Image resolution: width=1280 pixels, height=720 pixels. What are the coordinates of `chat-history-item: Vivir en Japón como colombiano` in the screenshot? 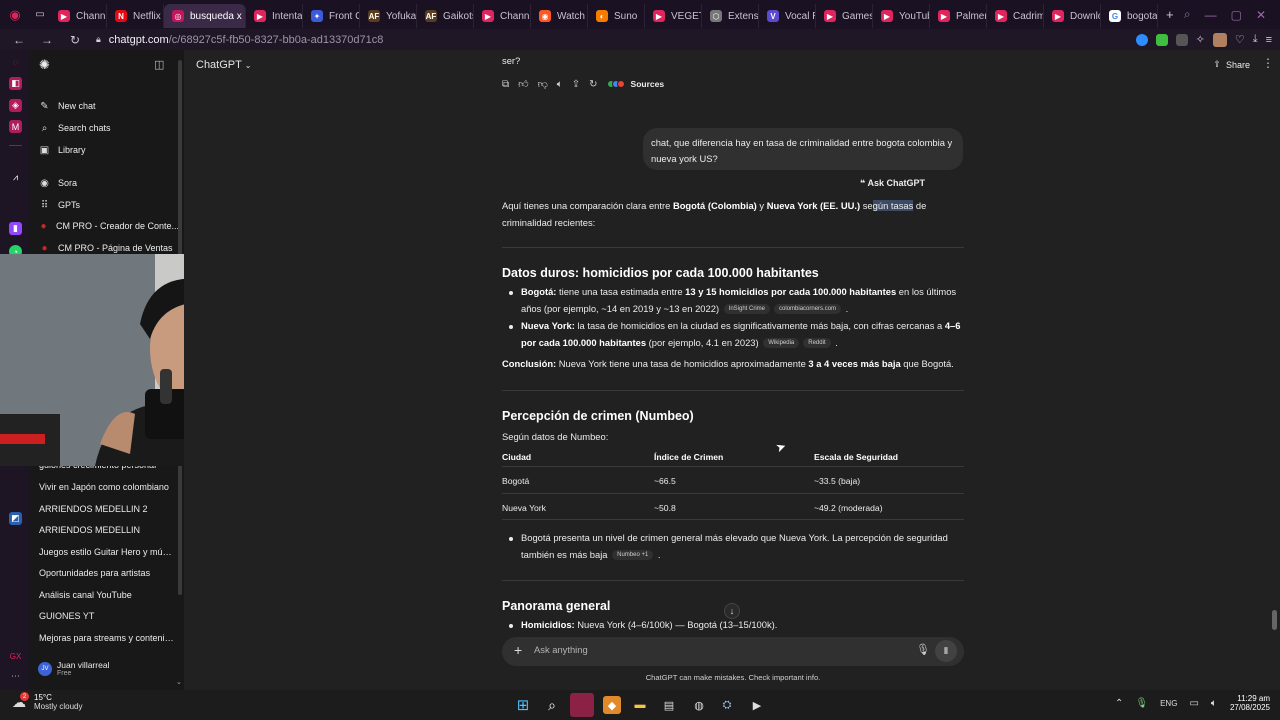 It's located at (106, 487).